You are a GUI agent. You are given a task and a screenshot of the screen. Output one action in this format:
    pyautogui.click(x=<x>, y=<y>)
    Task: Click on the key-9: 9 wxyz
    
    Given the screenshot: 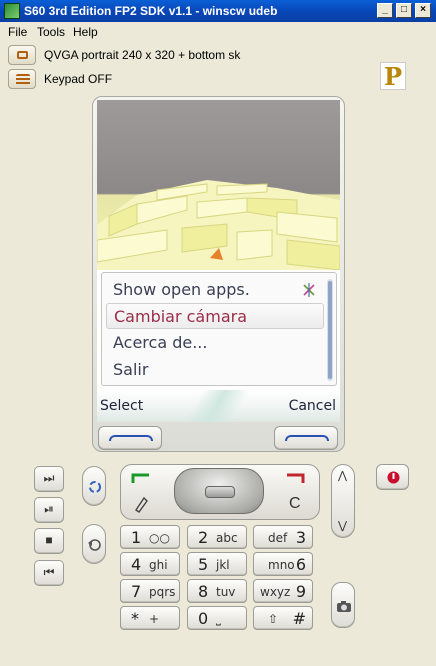 What is the action you would take?
    pyautogui.click(x=283, y=591)
    